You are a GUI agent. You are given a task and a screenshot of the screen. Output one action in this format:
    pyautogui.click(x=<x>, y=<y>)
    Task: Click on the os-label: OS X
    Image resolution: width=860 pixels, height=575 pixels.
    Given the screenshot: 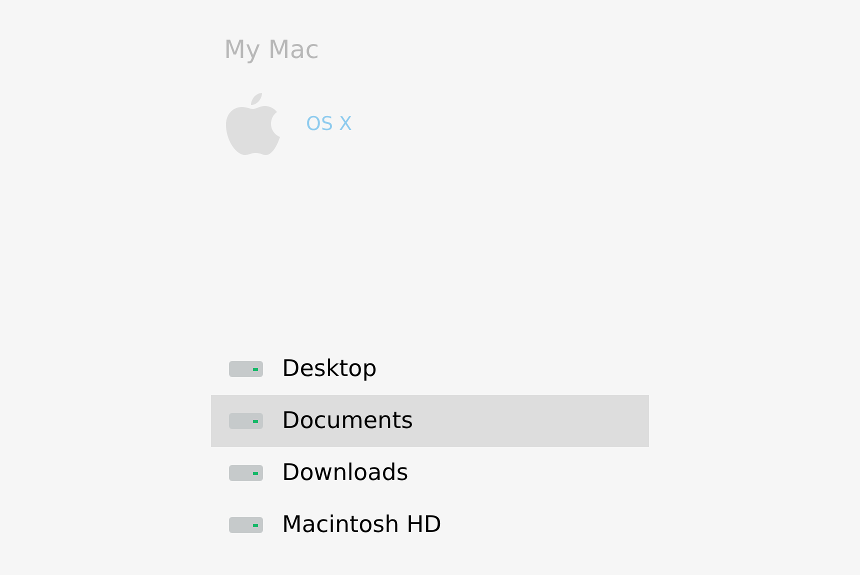 What is the action you would take?
    pyautogui.click(x=329, y=124)
    